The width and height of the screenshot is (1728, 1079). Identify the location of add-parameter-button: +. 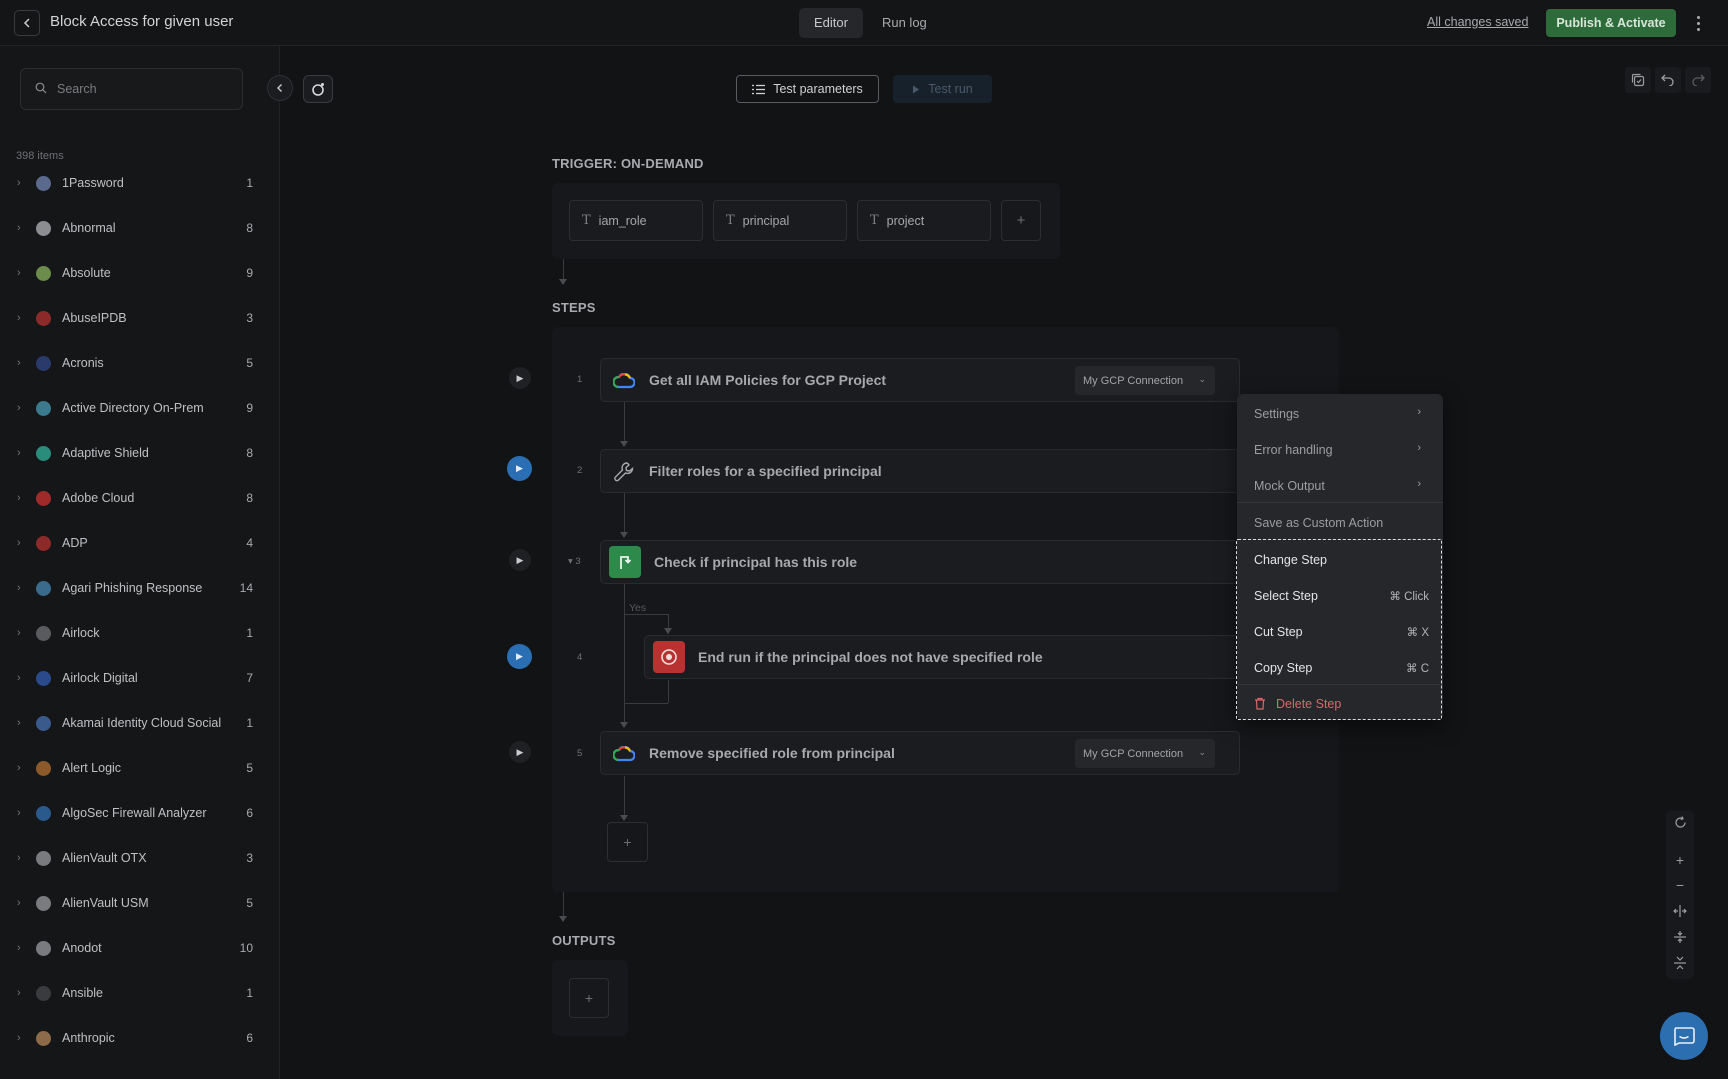
(1021, 220).